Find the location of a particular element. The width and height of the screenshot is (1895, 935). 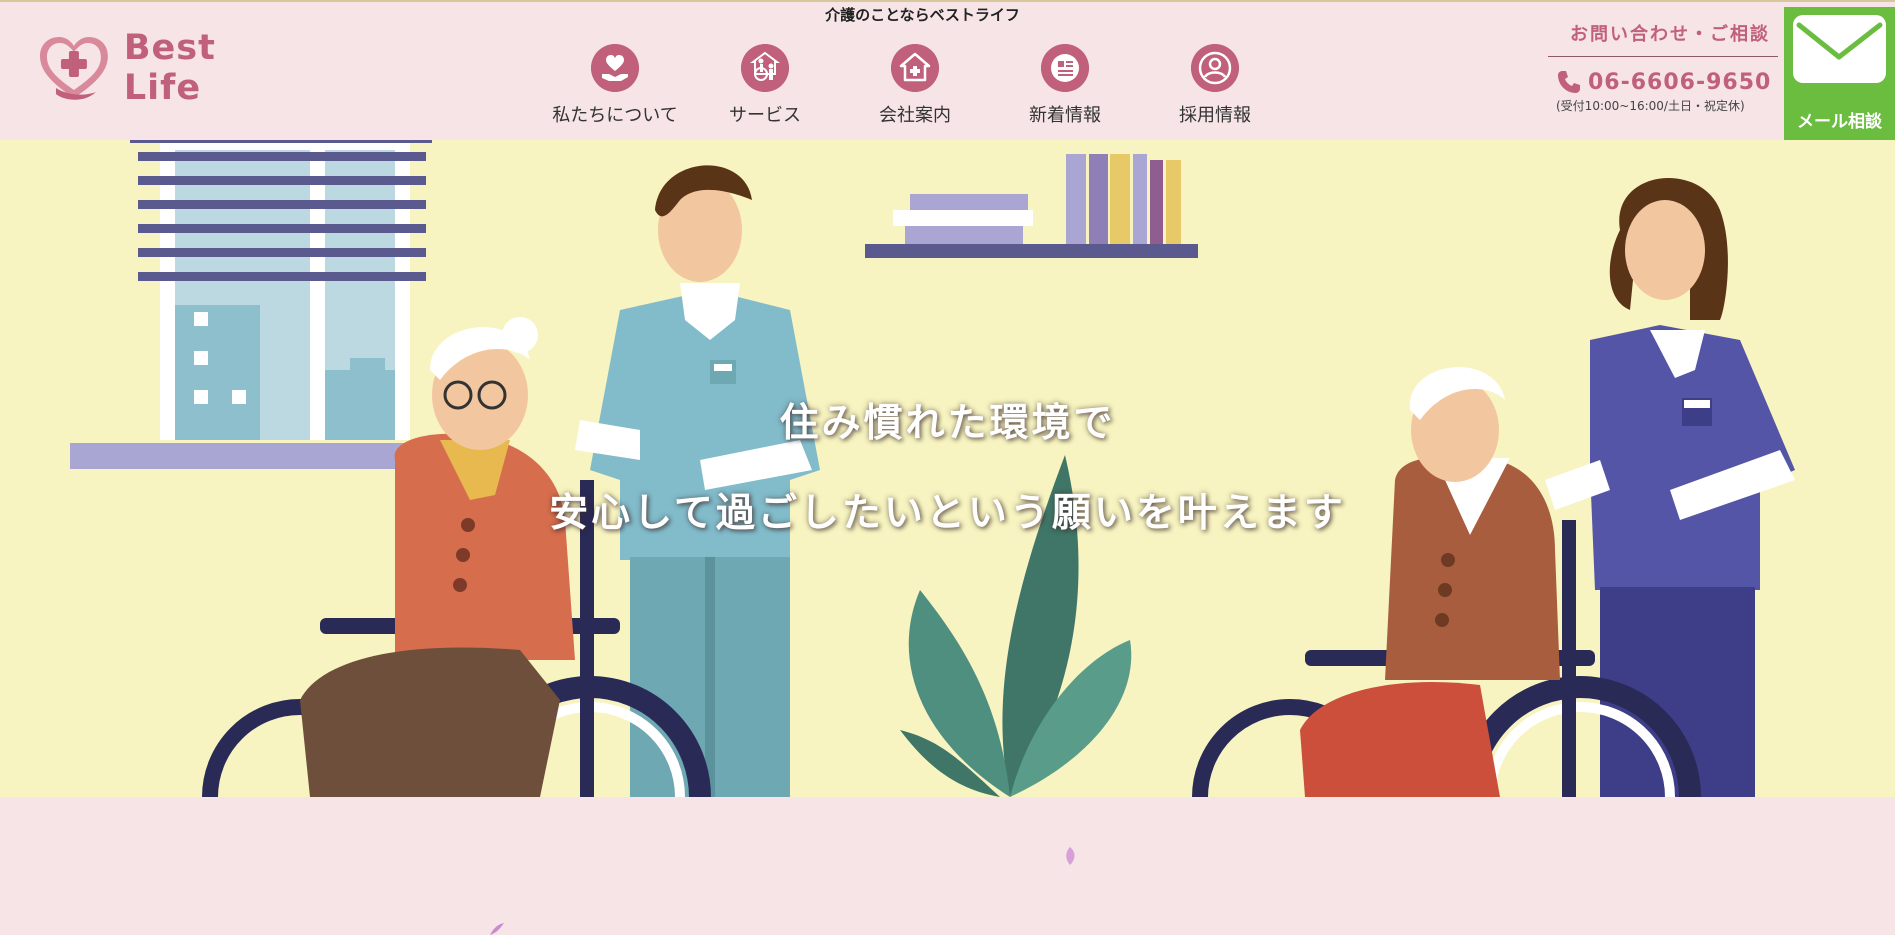

mail-consult-button: メール相談 is located at coordinates (1839, 73).